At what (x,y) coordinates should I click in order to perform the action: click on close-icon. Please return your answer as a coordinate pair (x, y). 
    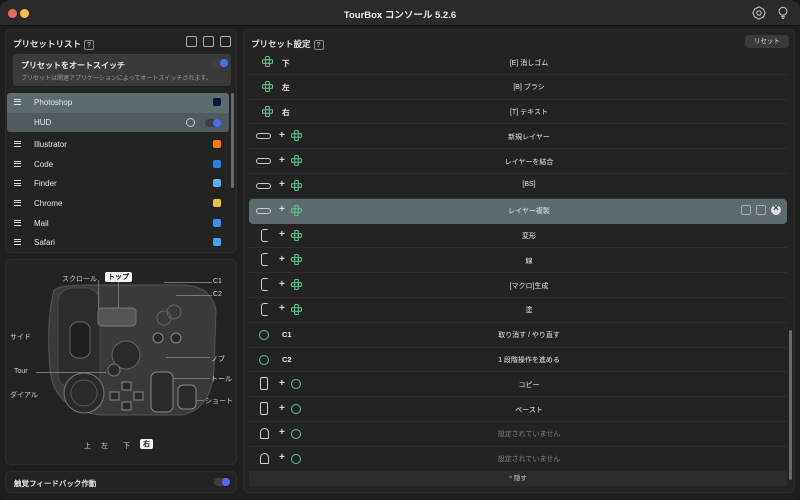
    Looking at the image, I should click on (776, 209).